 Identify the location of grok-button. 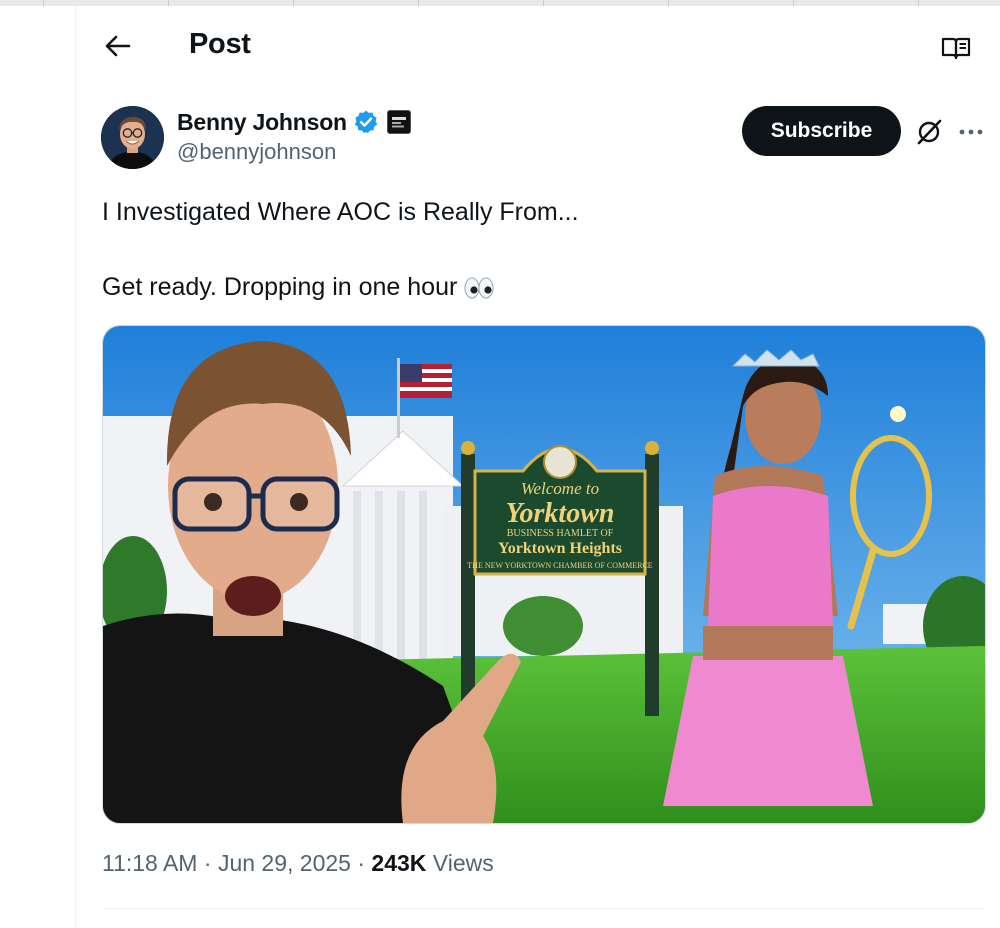
(929, 132).